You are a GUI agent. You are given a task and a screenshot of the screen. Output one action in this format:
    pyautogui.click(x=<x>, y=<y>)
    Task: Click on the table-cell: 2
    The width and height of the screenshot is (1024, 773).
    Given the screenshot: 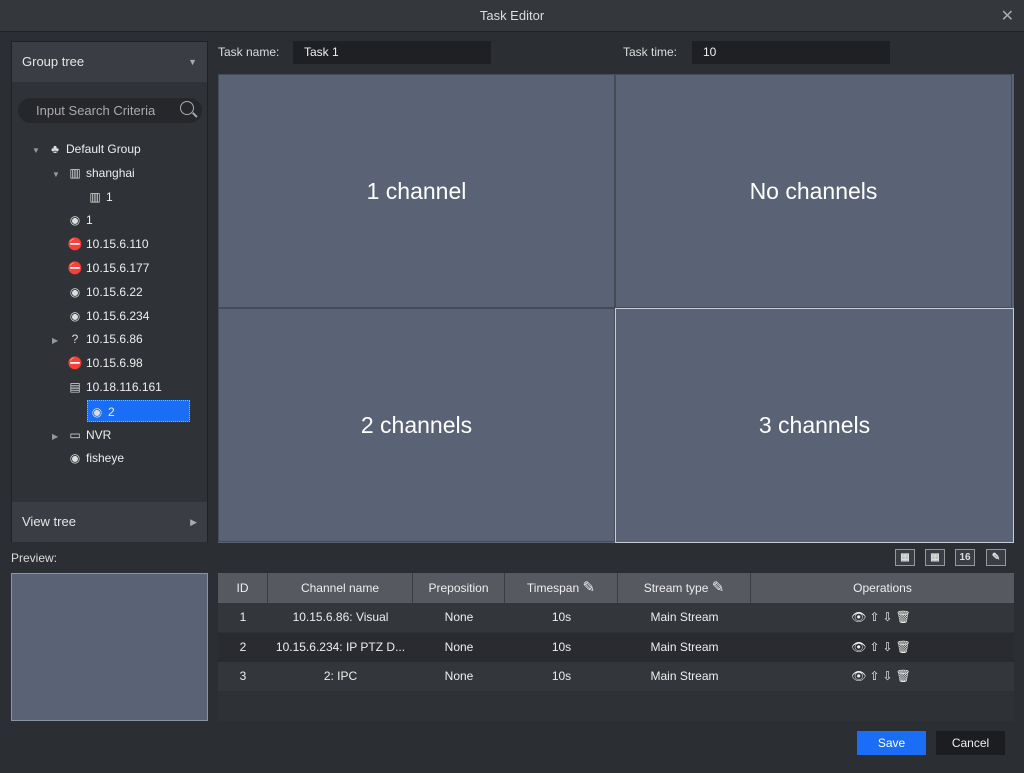 What is the action you would take?
    pyautogui.click(x=243, y=646)
    